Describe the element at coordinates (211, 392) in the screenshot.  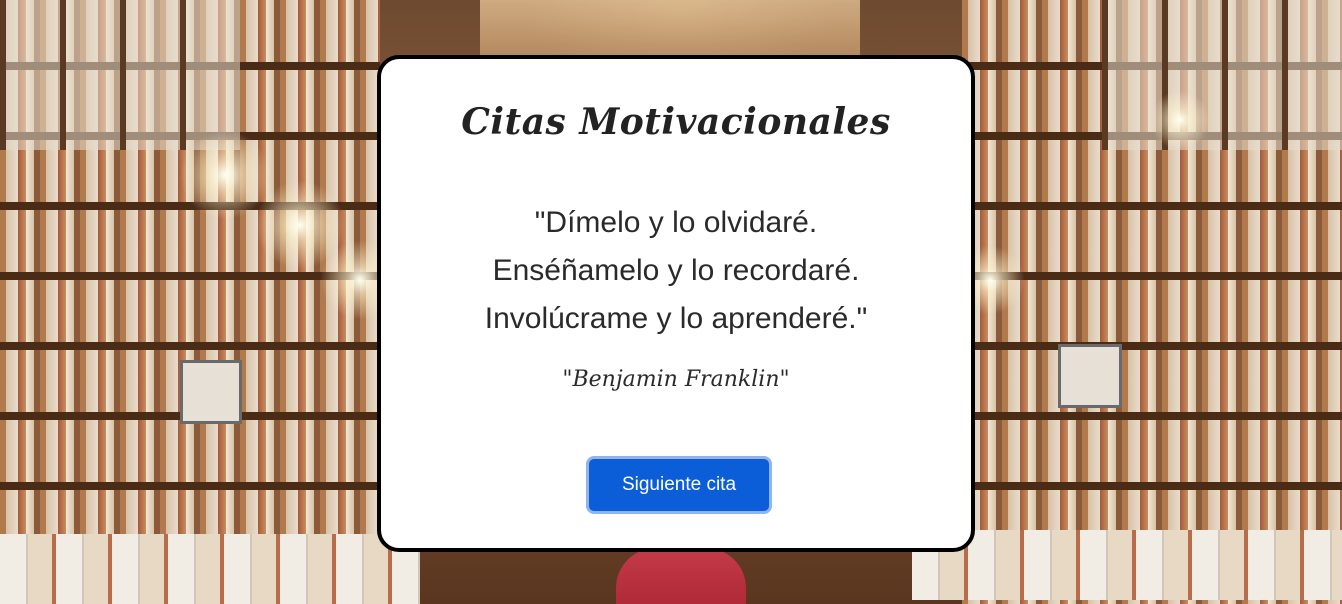
I see `display-sign-left` at that location.